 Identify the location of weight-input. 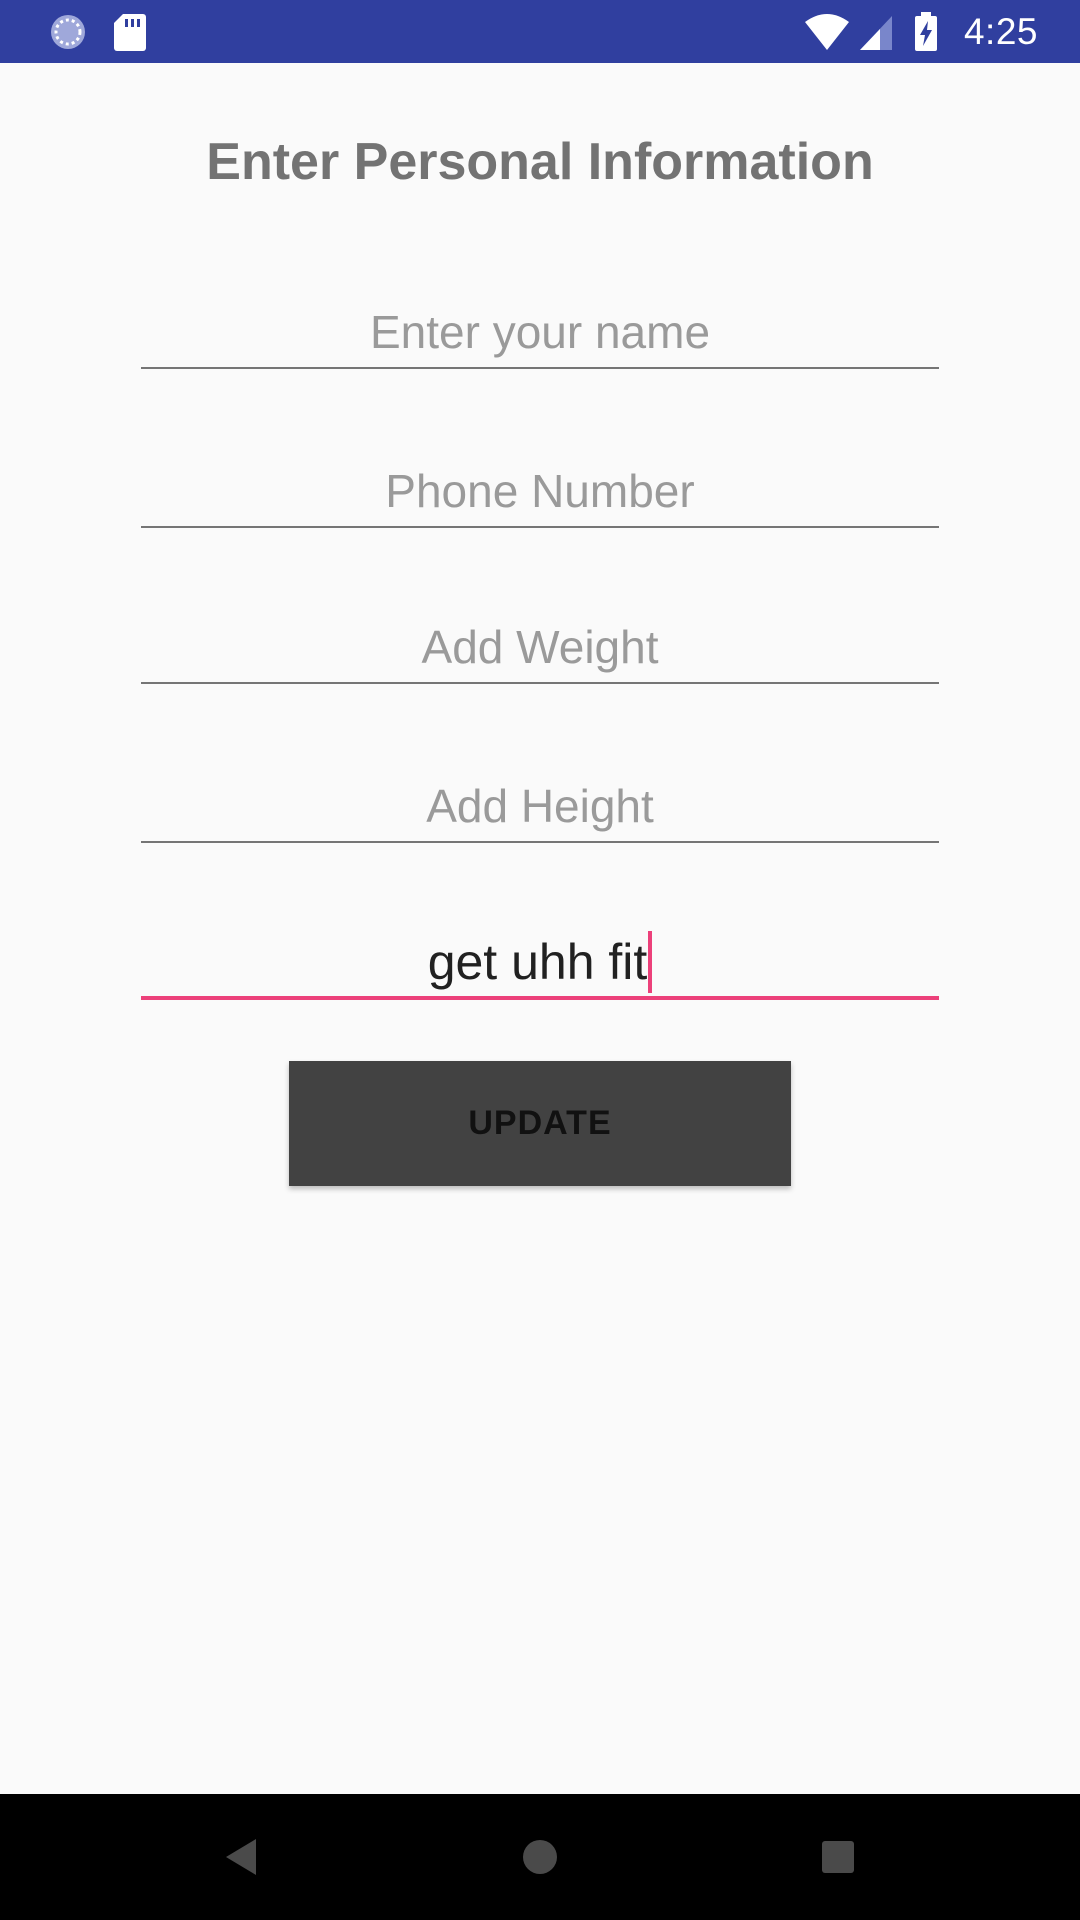
(540, 643).